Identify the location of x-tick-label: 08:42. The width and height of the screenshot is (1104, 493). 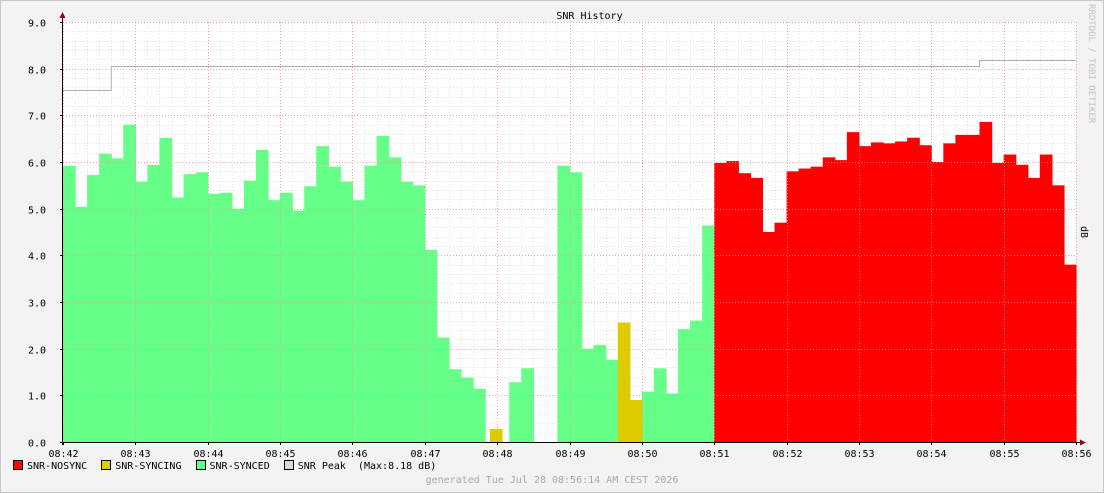
(63, 454).